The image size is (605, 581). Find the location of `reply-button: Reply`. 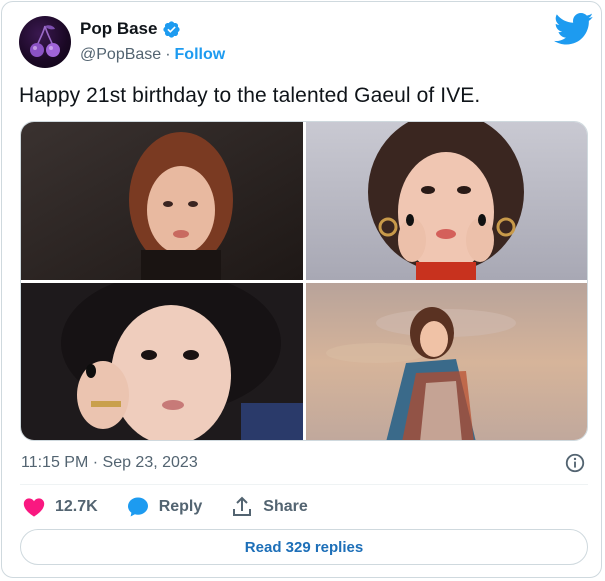

reply-button: Reply is located at coordinates (164, 507).